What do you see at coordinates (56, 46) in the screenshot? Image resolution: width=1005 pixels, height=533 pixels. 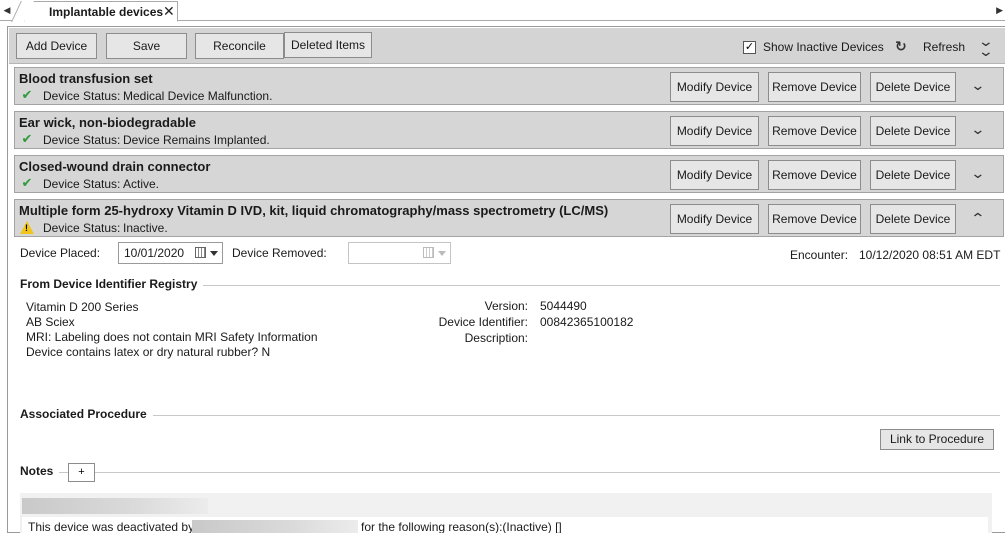 I see `add-device-button: Add Device` at bounding box center [56, 46].